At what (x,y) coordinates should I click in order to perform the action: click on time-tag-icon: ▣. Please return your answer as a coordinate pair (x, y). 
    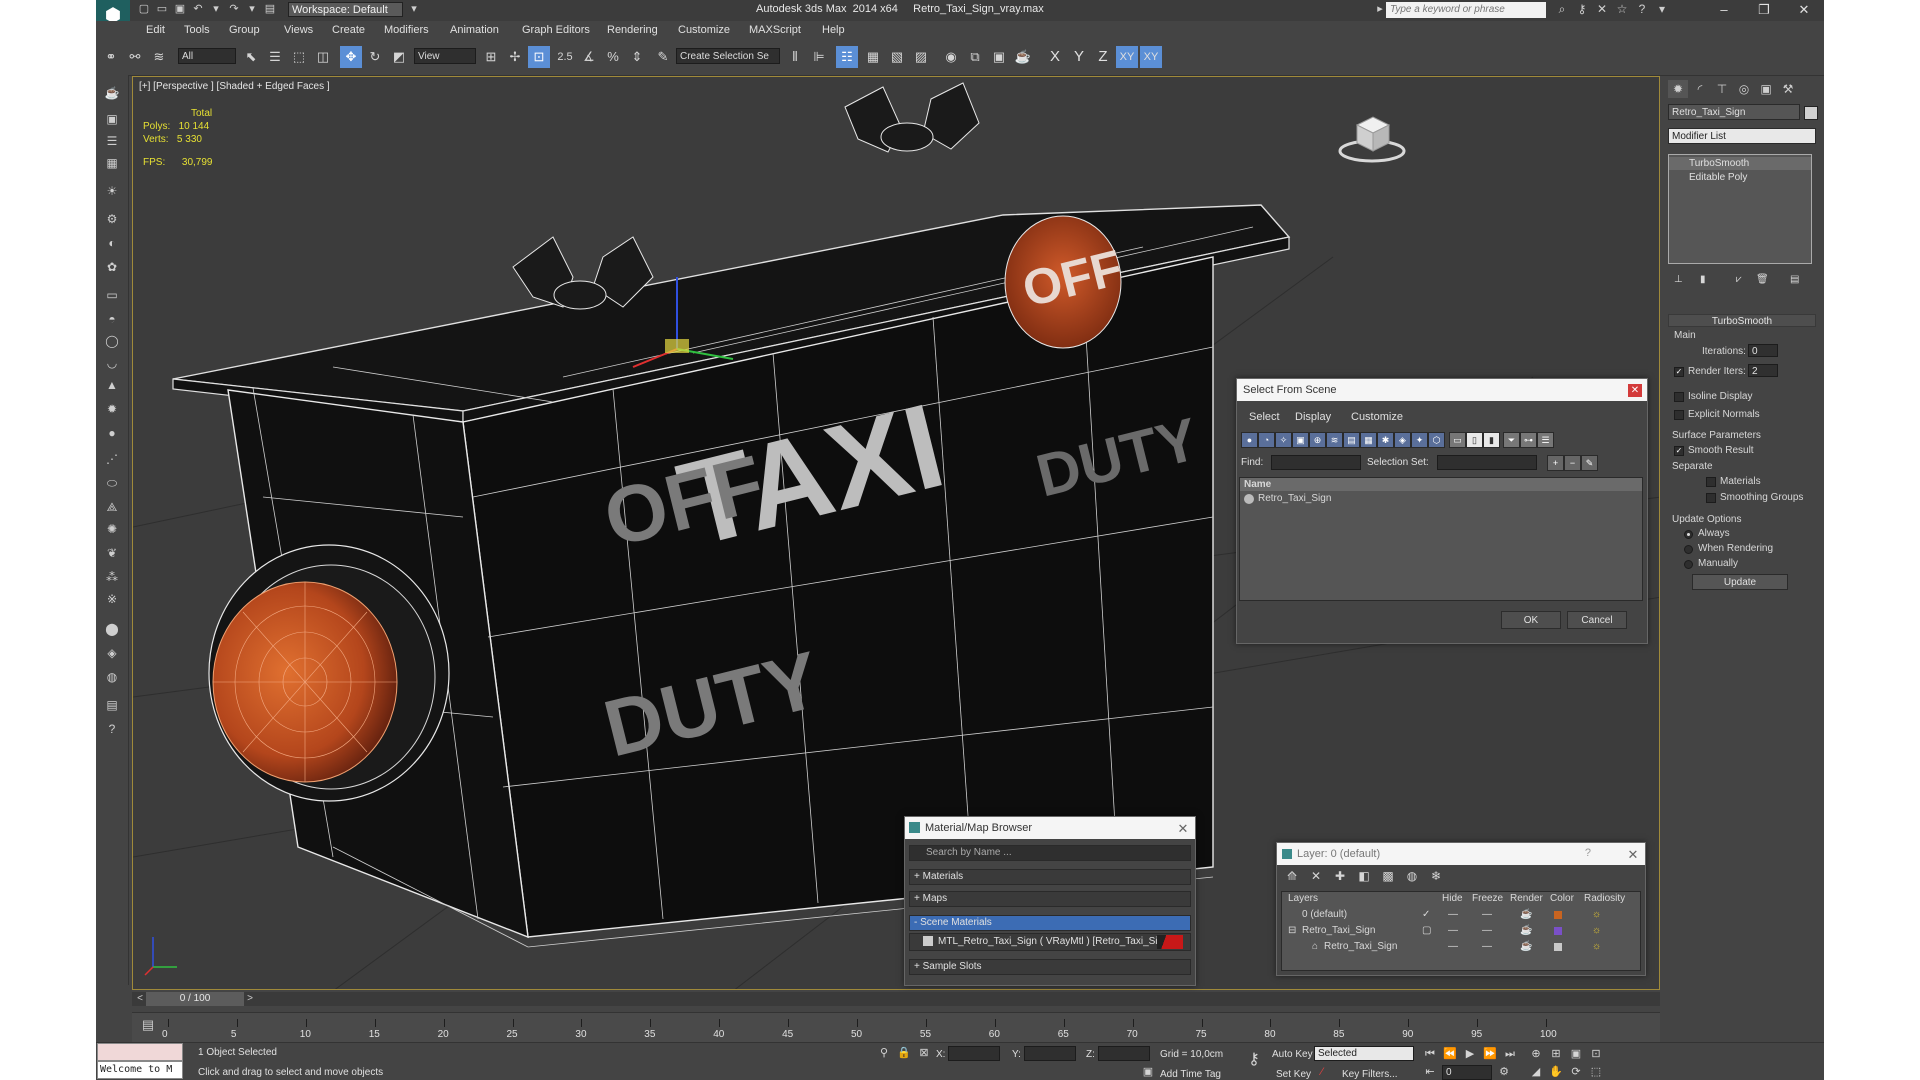
    Looking at the image, I should click on (1148, 1072).